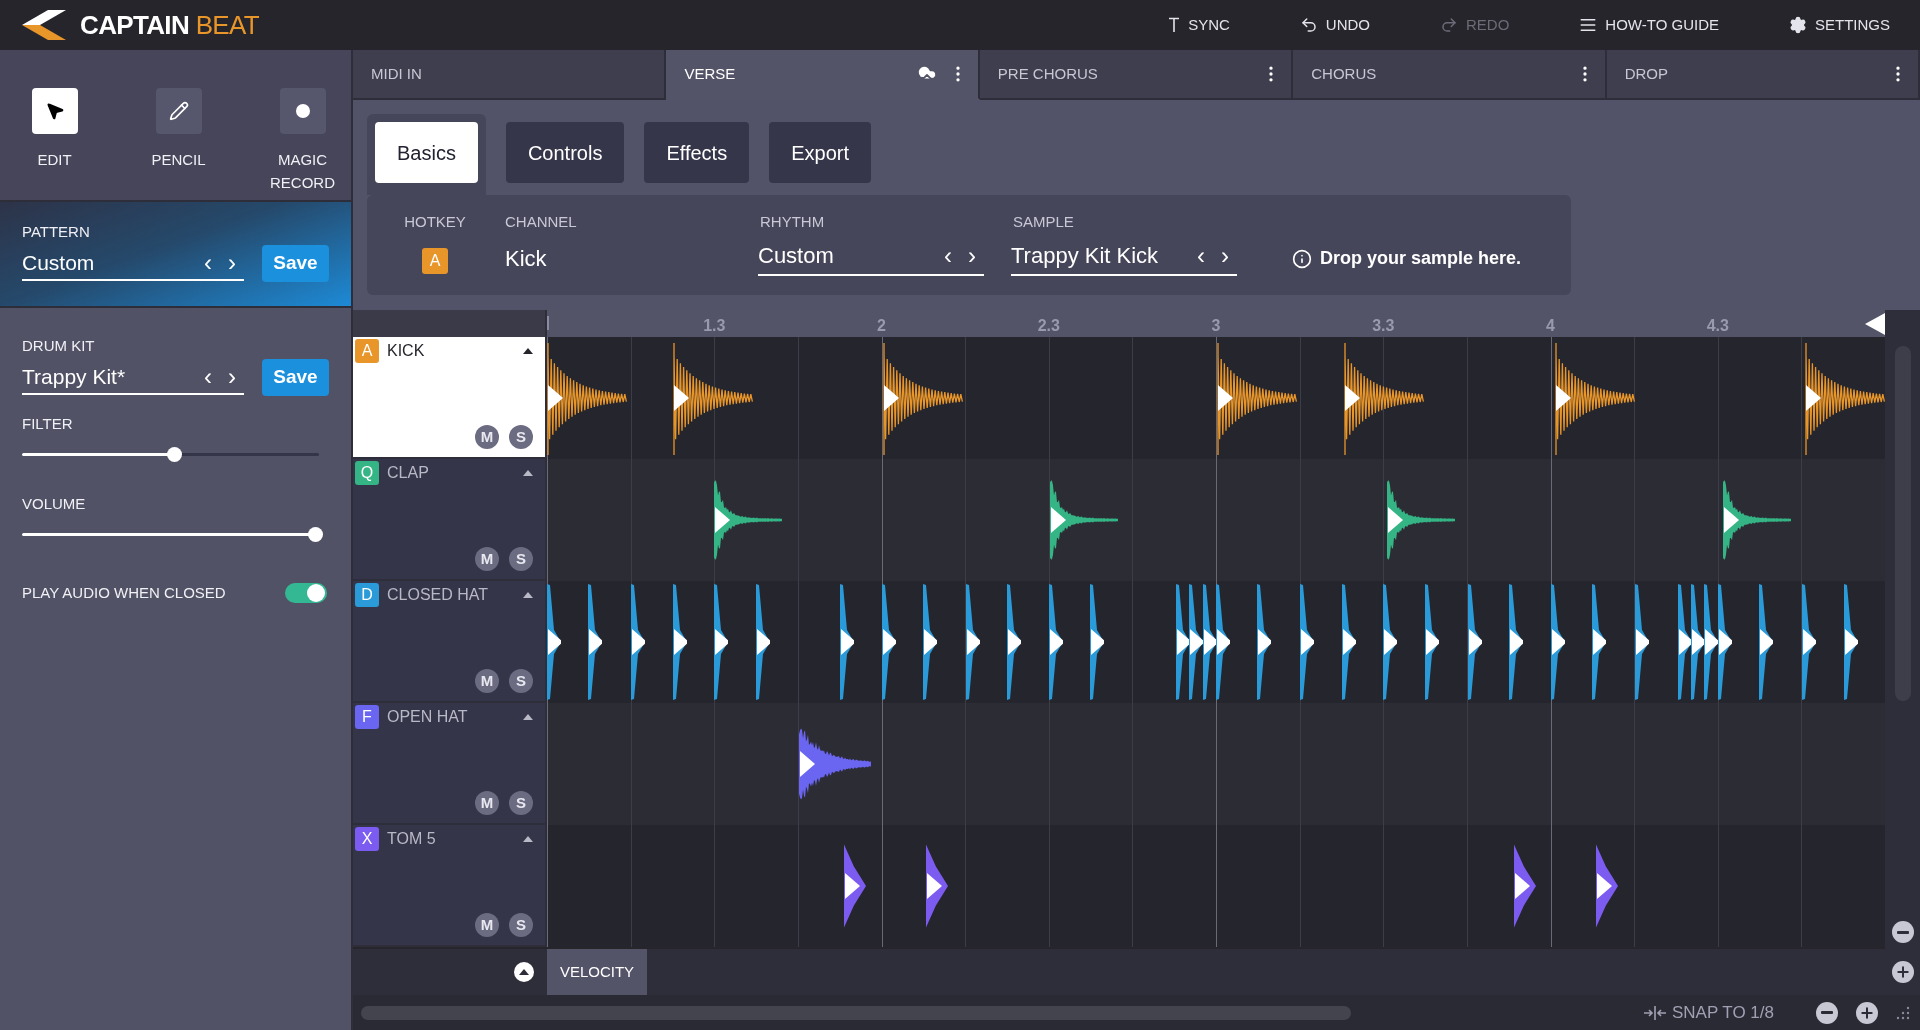  What do you see at coordinates (697, 152) in the screenshot?
I see `subtab: Effects` at bounding box center [697, 152].